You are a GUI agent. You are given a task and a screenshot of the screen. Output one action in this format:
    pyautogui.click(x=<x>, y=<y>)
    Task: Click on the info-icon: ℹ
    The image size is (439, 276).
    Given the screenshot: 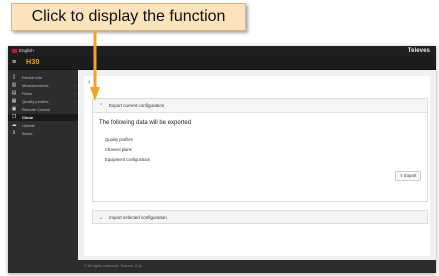 What is the action you would take?
    pyautogui.click(x=14, y=133)
    